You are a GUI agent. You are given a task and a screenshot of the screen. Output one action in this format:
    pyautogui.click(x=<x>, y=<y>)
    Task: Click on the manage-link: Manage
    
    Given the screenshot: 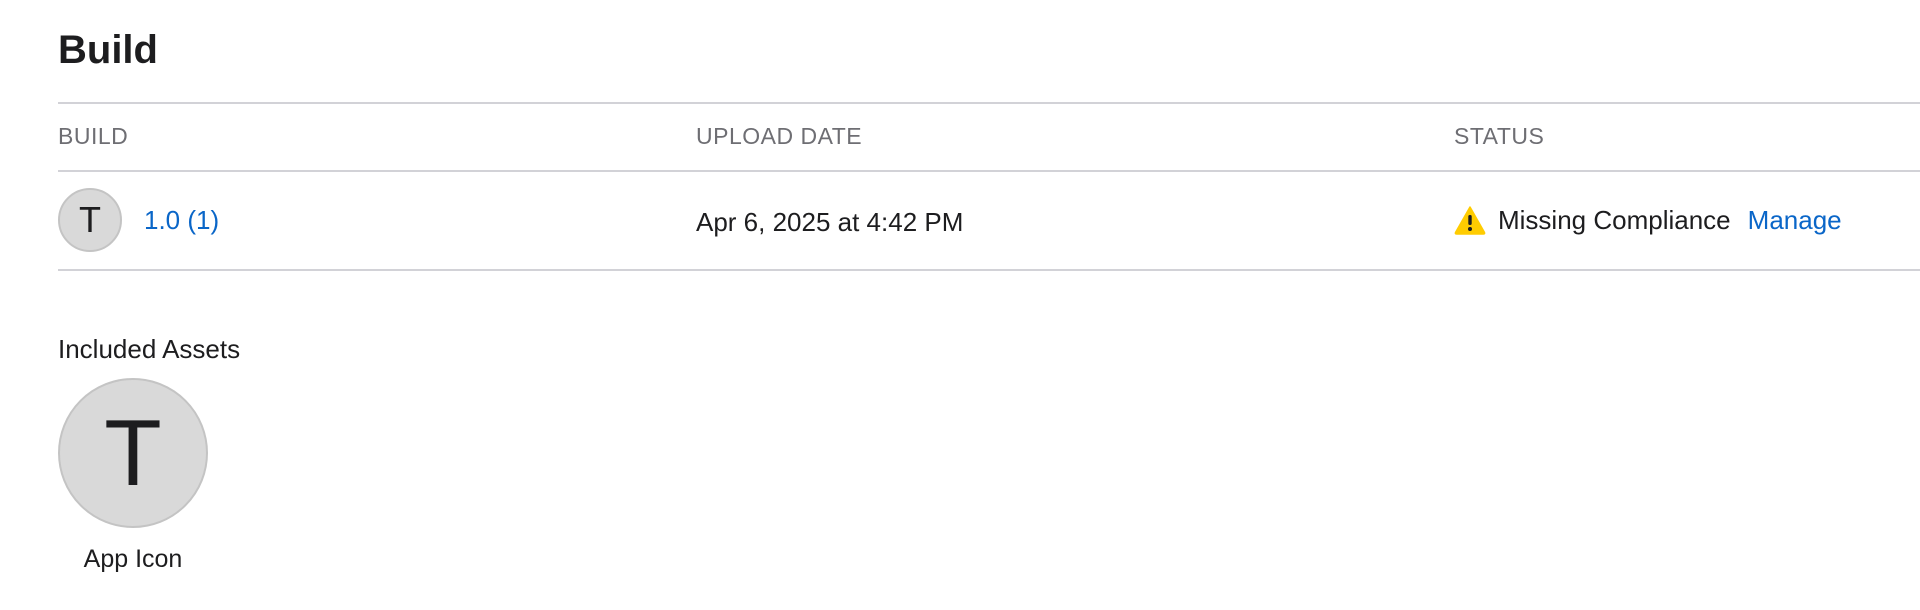 What is the action you would take?
    pyautogui.click(x=1795, y=220)
    